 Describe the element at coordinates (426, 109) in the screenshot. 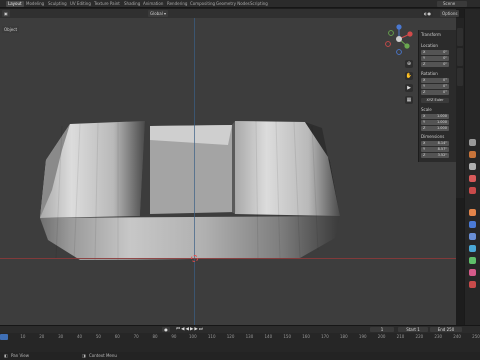

I see `scale-heading: Scale` at that location.